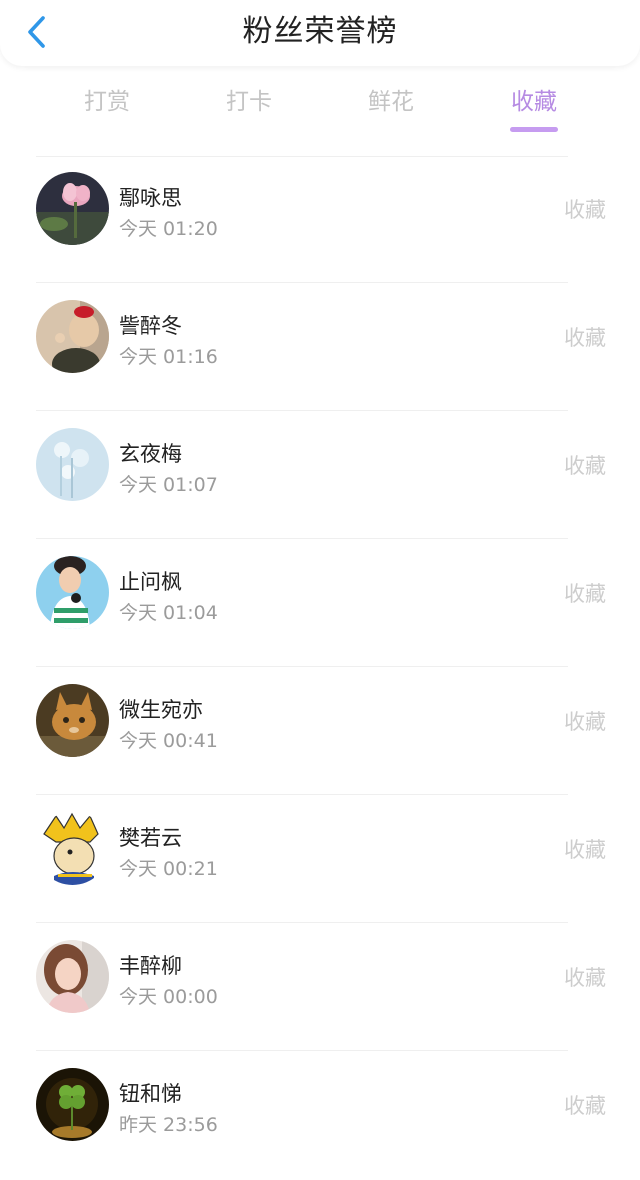 The height and width of the screenshot is (1180, 640). What do you see at coordinates (150, 838) in the screenshot?
I see `fan-name: 樊若云` at bounding box center [150, 838].